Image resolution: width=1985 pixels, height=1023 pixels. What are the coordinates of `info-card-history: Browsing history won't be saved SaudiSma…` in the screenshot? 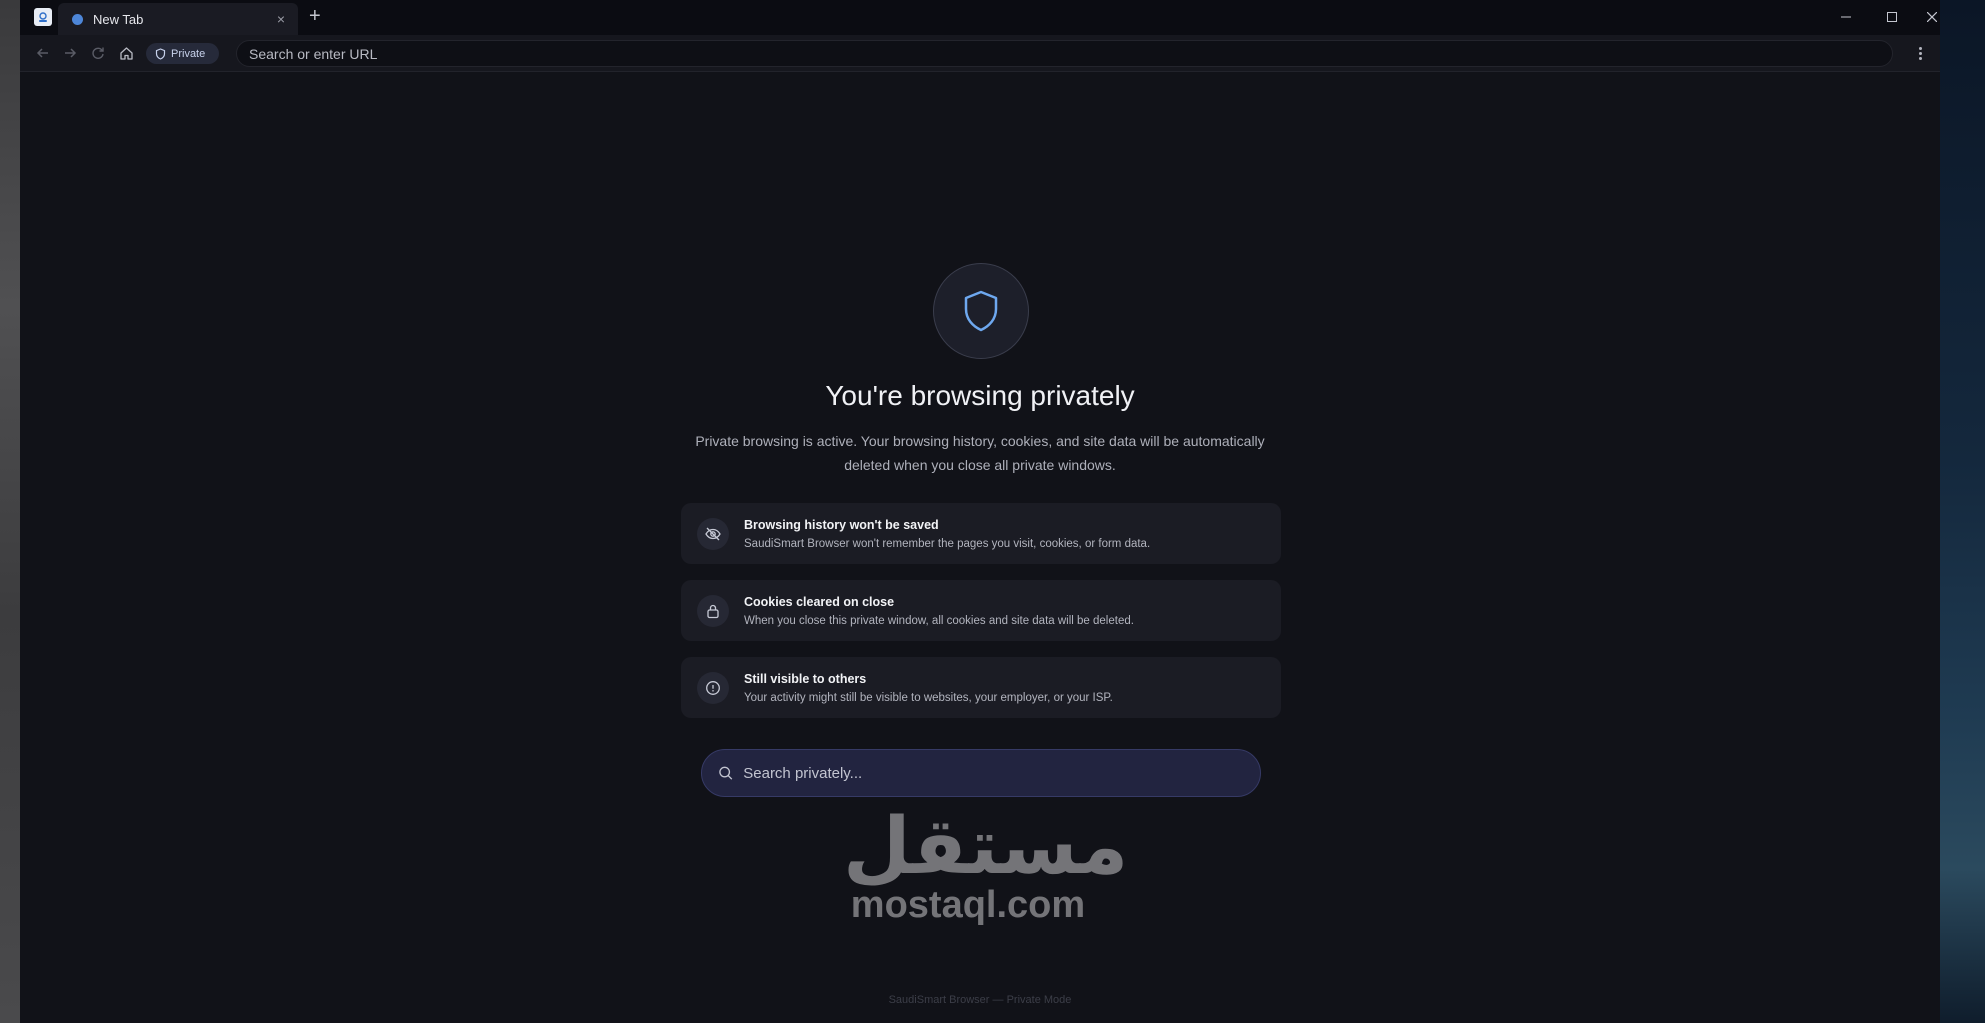 It's located at (981, 533).